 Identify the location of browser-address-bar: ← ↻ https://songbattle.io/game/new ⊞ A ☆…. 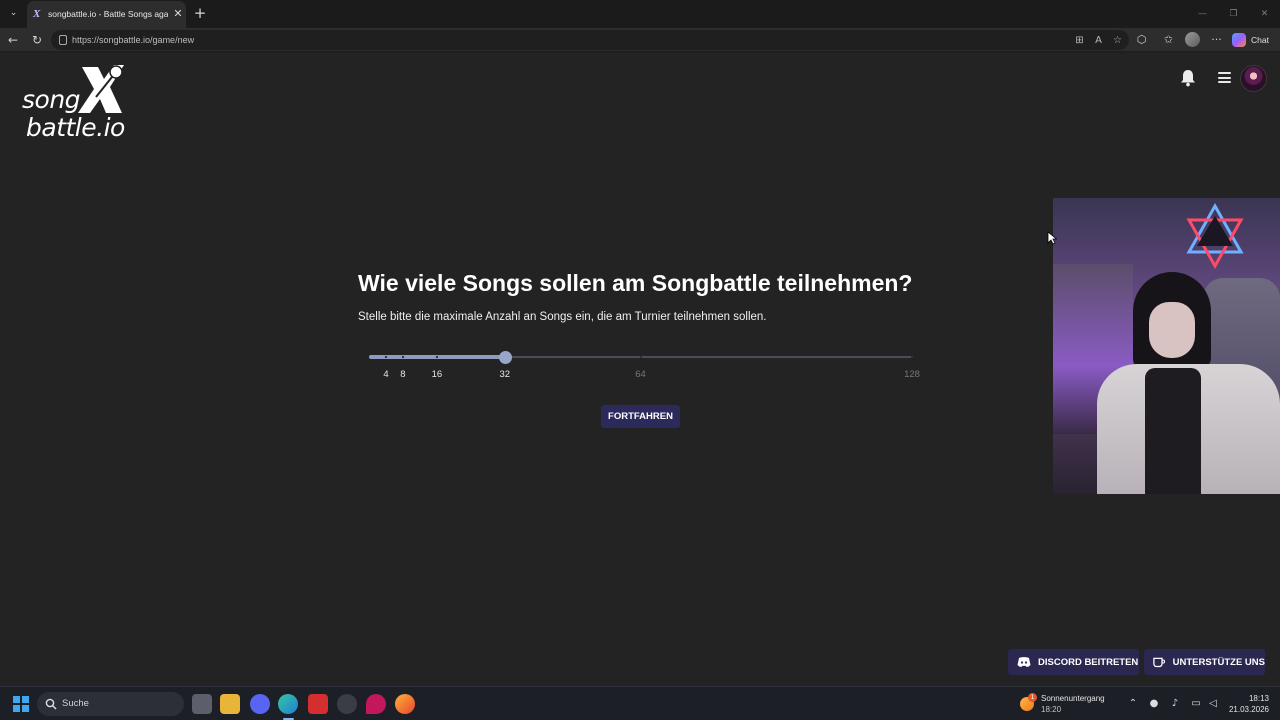
(640, 40).